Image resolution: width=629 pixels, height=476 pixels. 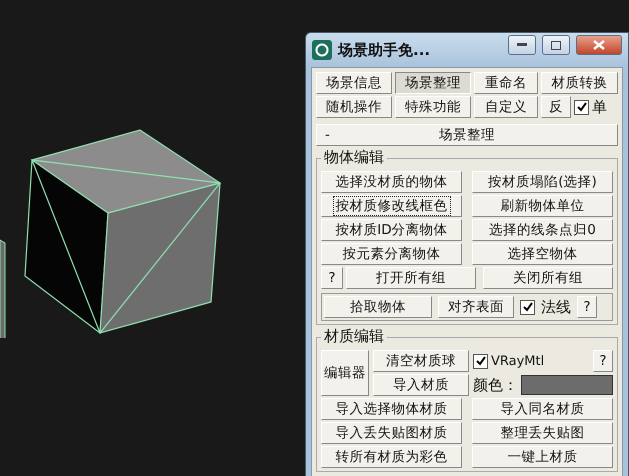 What do you see at coordinates (579, 83) in the screenshot?
I see `tab: 材质转换` at bounding box center [579, 83].